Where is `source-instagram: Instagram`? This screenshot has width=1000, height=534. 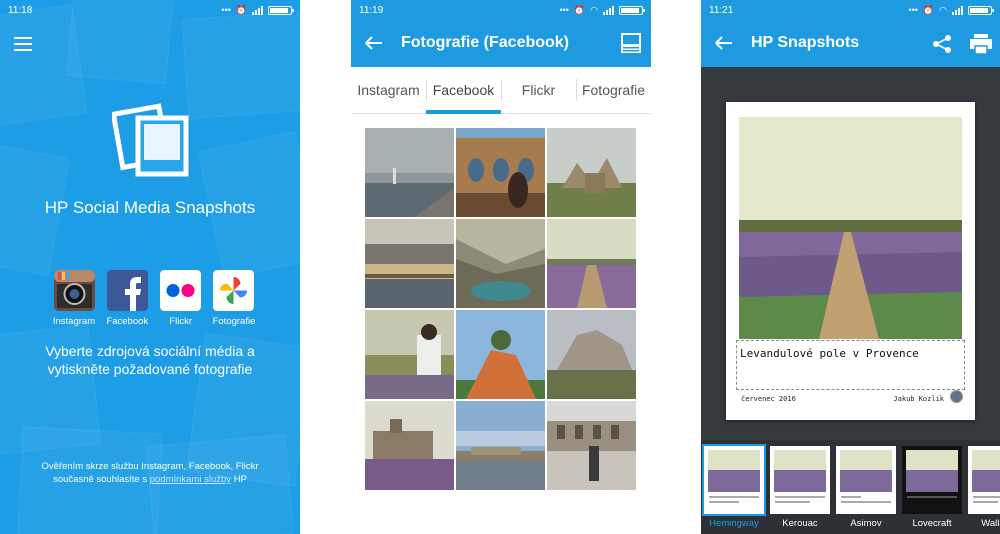 source-instagram: Instagram is located at coordinates (74, 298).